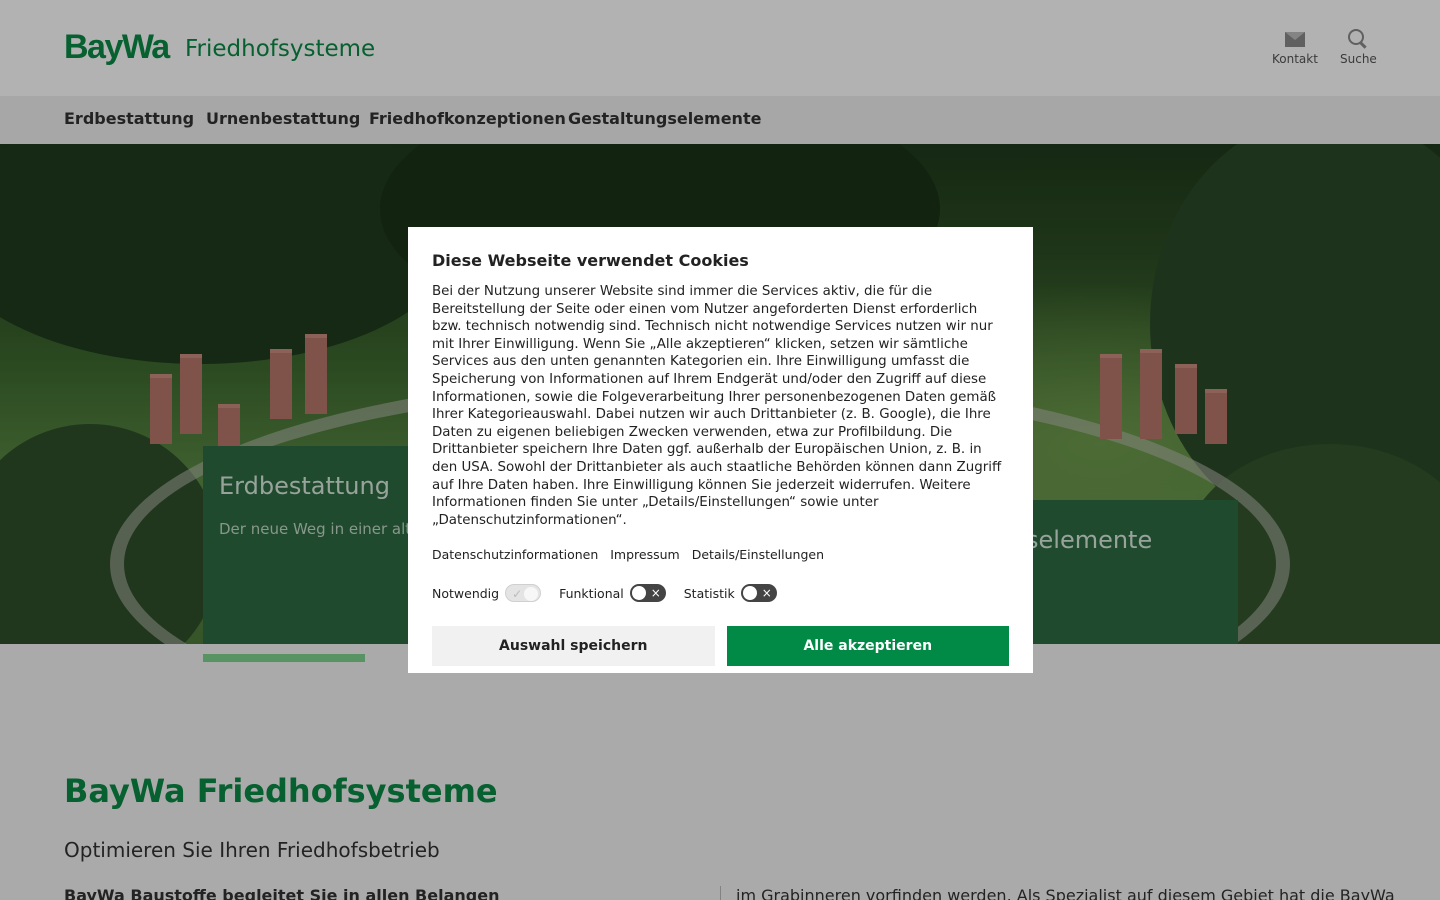  Describe the element at coordinates (466, 593) in the screenshot. I see `notwendig-label: Notwendig` at that location.